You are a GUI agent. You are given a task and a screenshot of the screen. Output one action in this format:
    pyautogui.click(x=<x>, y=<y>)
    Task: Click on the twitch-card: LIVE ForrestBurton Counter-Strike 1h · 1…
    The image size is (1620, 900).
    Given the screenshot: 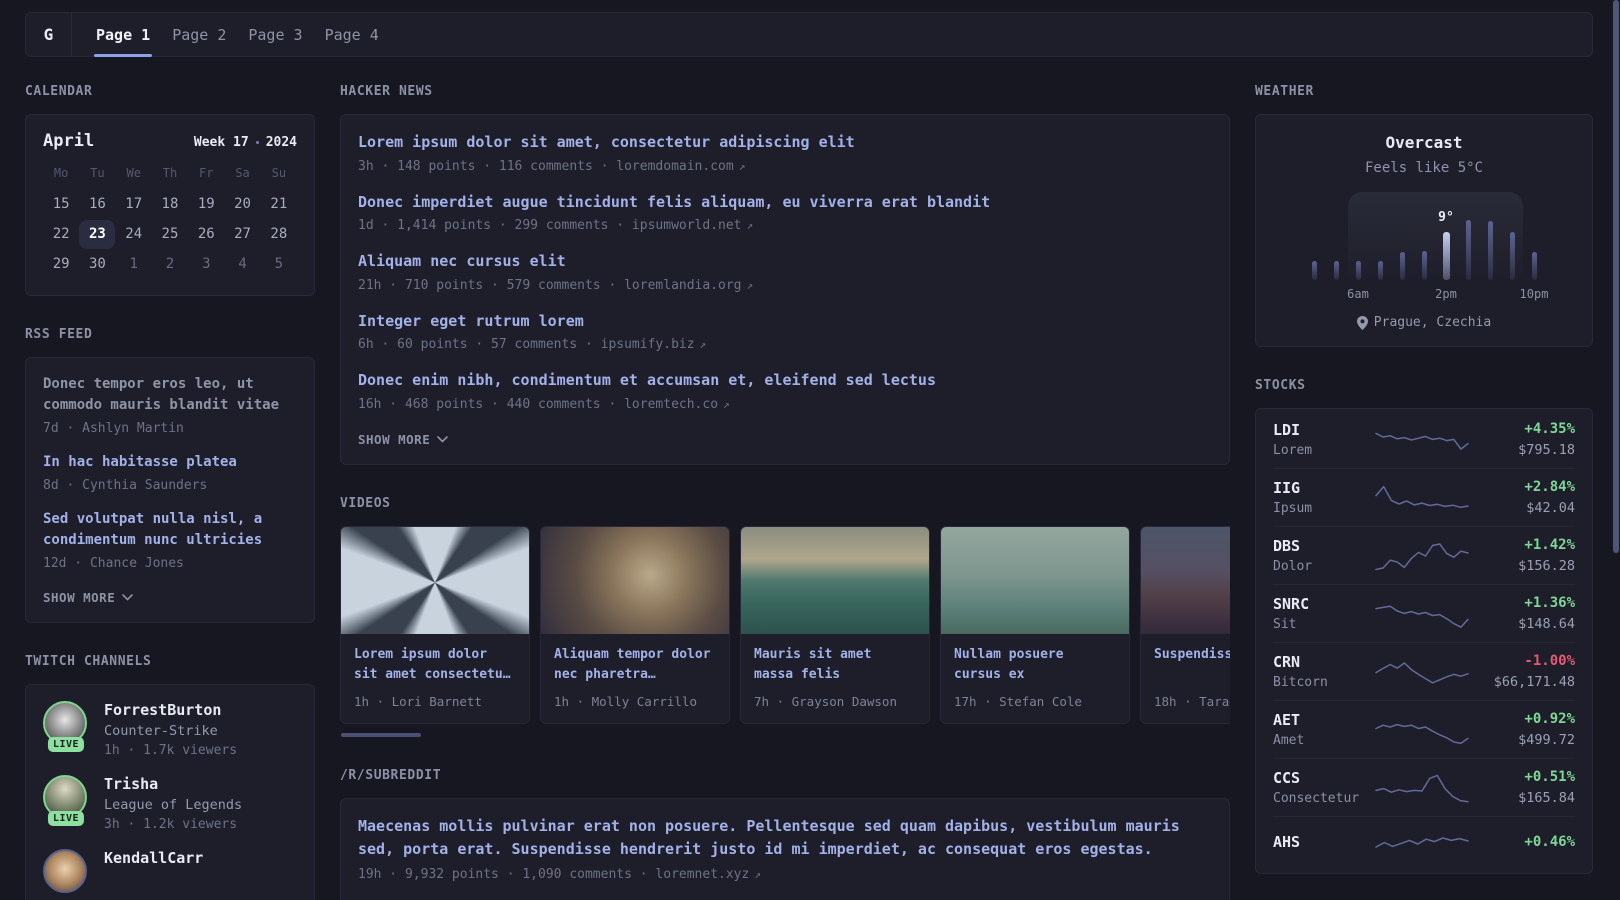 What is the action you would take?
    pyautogui.click(x=170, y=792)
    